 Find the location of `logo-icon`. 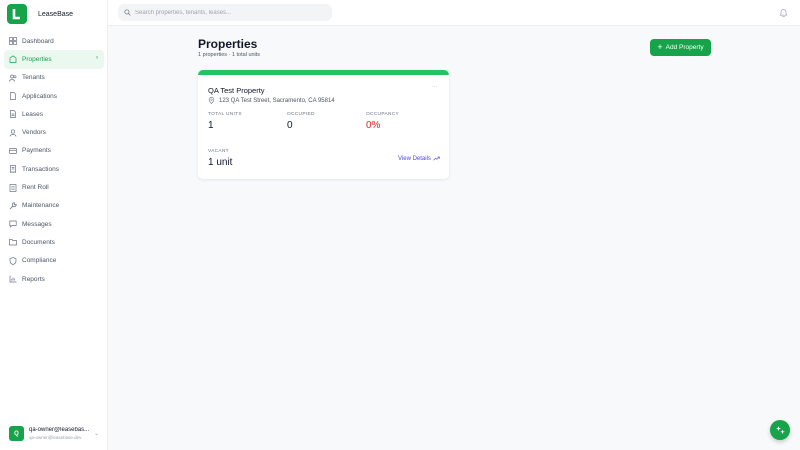

logo-icon is located at coordinates (17, 14).